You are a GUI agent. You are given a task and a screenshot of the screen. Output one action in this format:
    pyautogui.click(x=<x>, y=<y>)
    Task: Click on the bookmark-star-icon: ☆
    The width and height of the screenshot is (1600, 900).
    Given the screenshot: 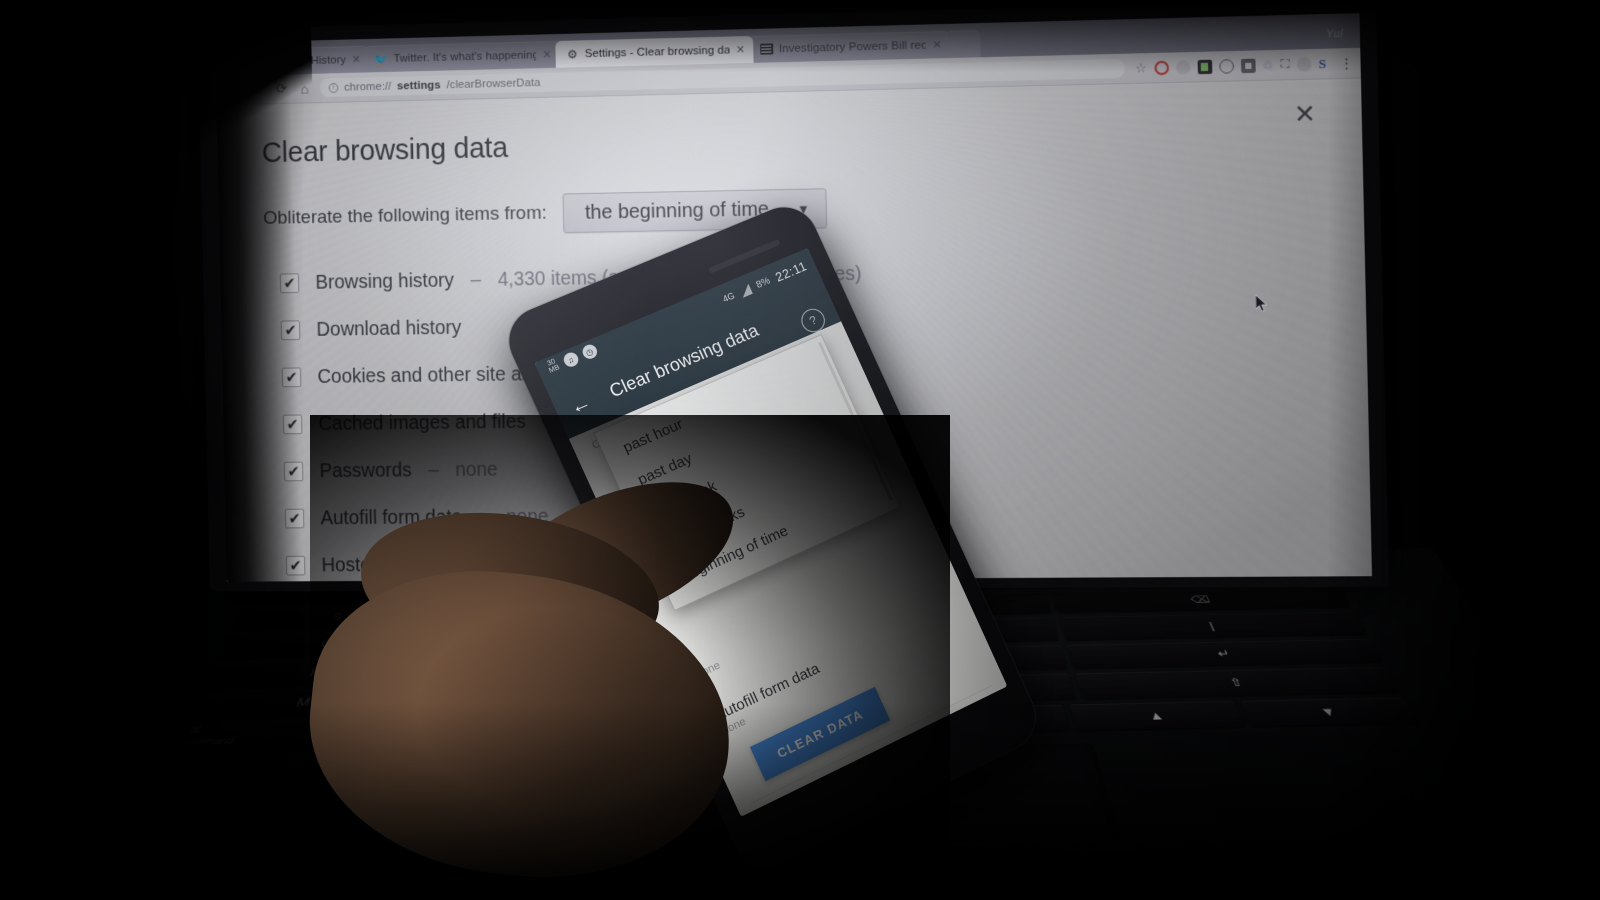 What is the action you would take?
    pyautogui.click(x=1141, y=68)
    